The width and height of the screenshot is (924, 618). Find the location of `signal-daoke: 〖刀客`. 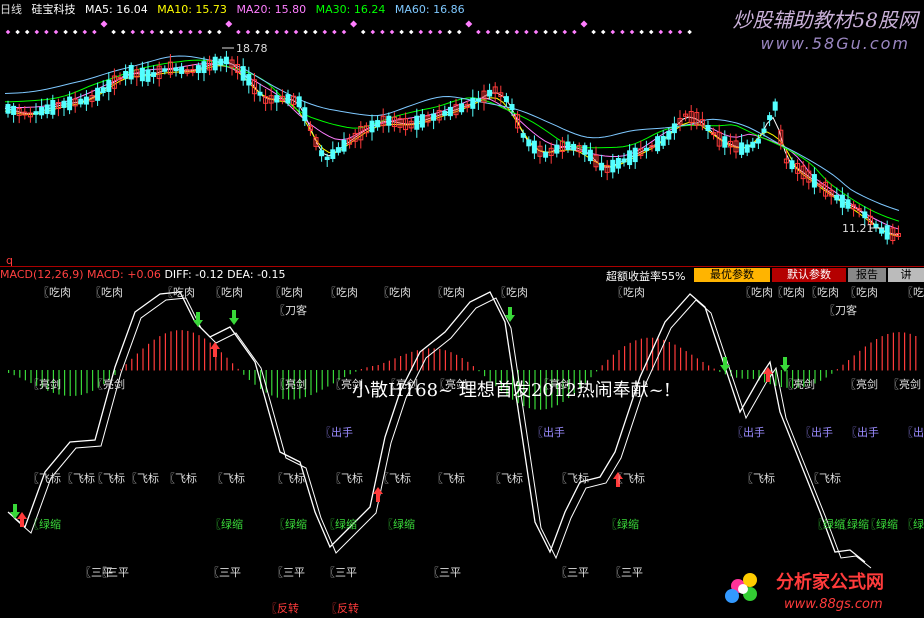

signal-daoke: 〖刀客 is located at coordinates (840, 310).